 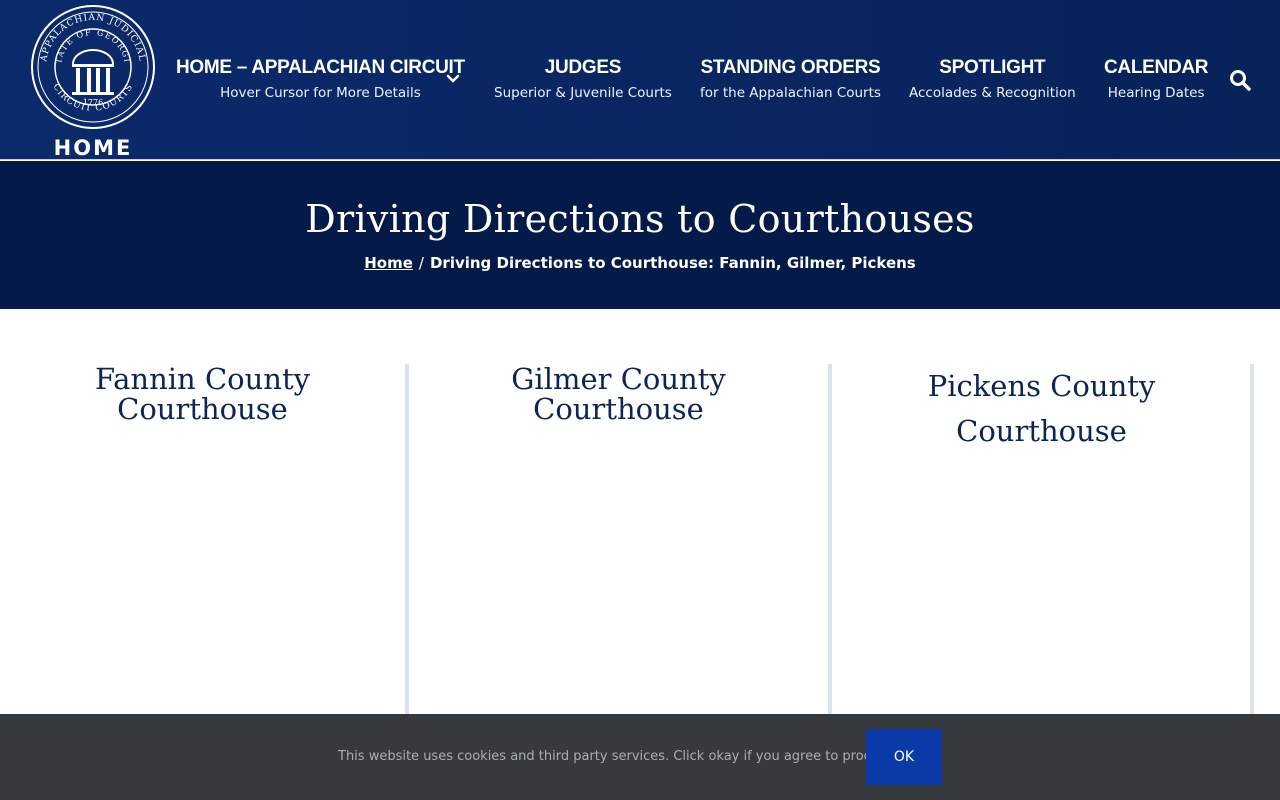 I want to click on nav-item-title: SPOTLIGHT, so click(x=992, y=67).